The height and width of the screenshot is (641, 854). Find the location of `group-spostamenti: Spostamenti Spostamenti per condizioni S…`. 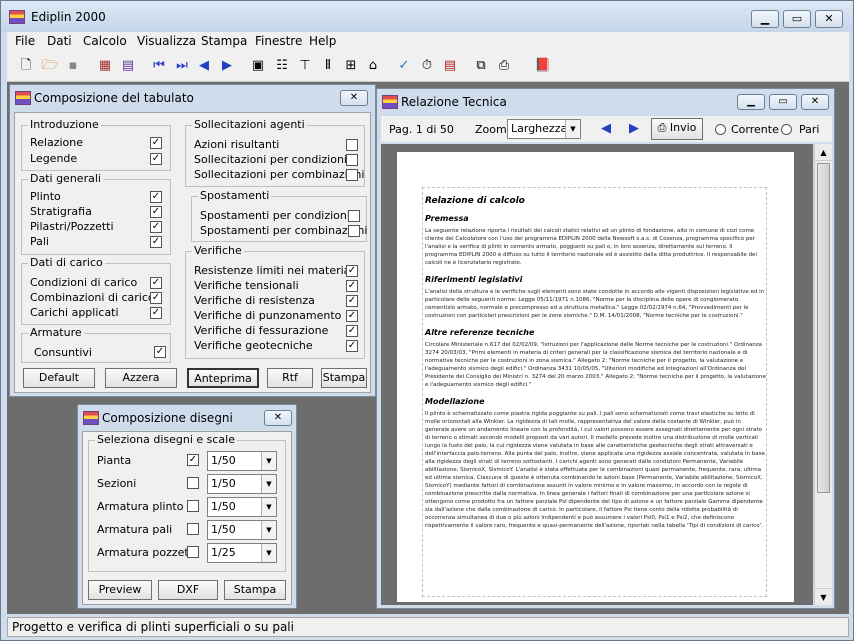

group-spostamenti: Spostamenti Spostamenti per condizioni S… is located at coordinates (279, 215).